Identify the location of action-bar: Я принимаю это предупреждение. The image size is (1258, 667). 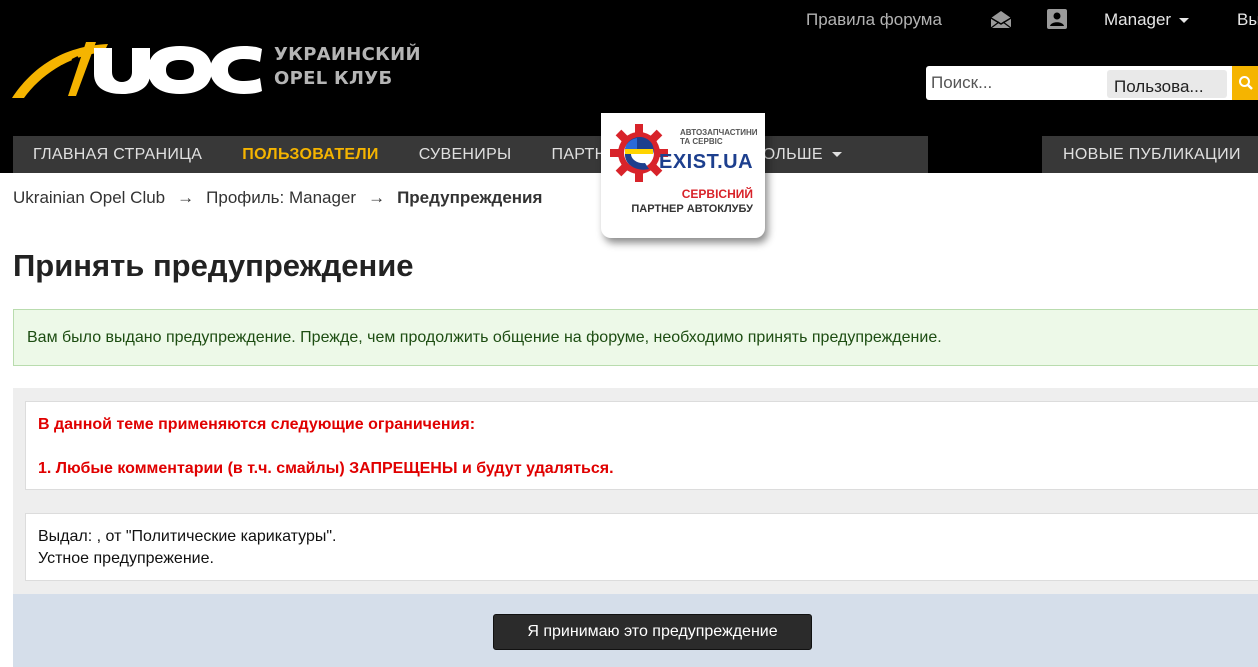
(635, 630).